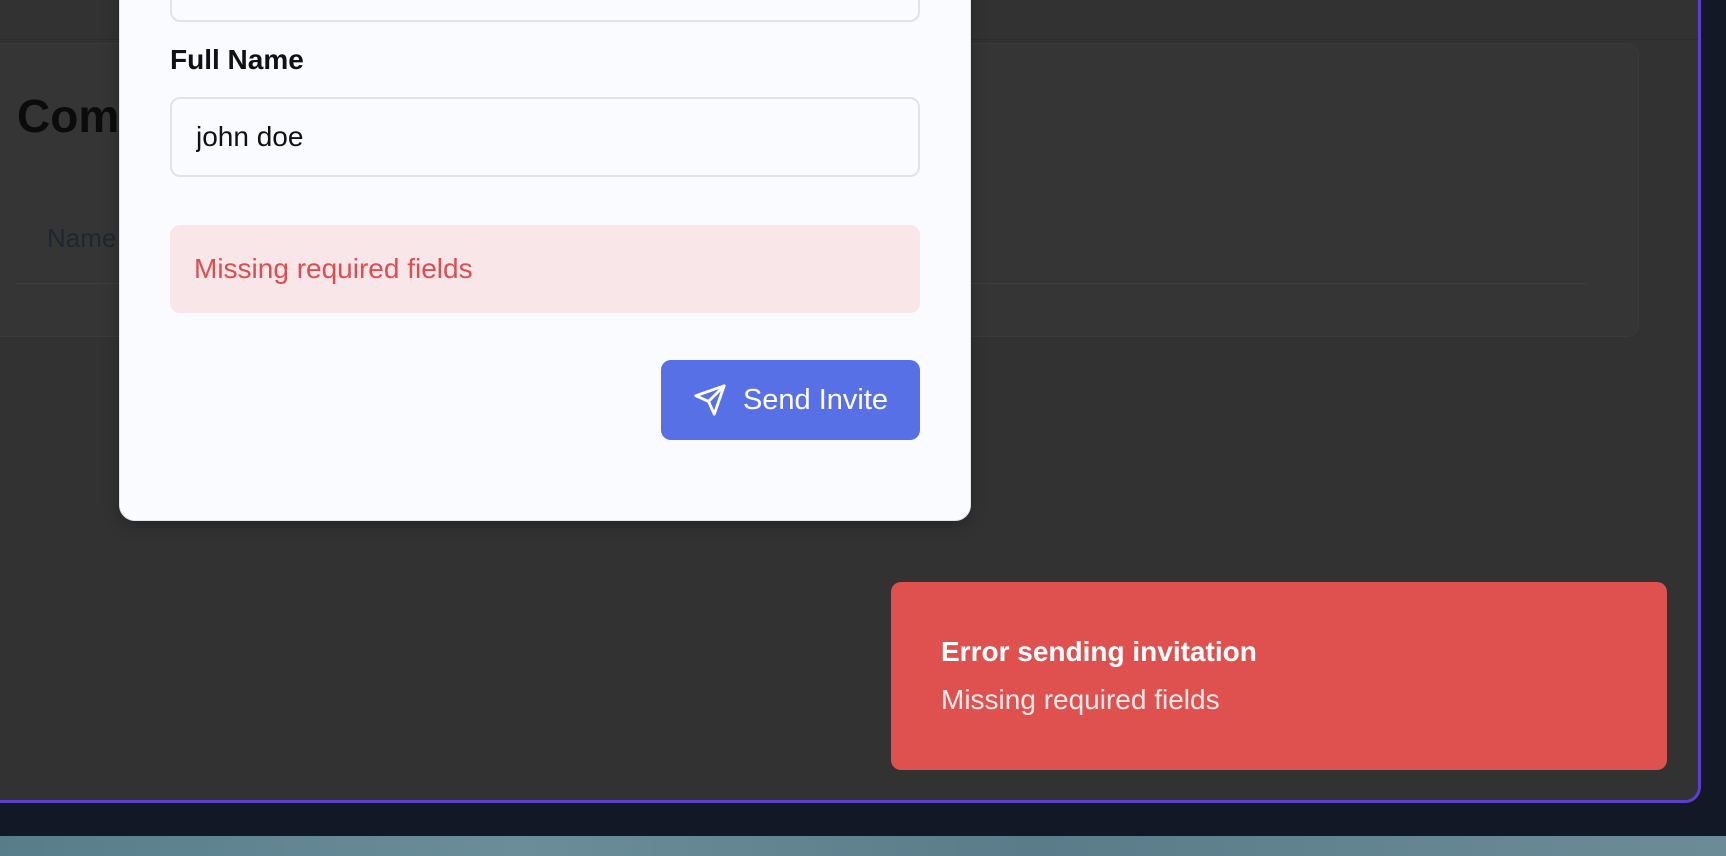  Describe the element at coordinates (815, 399) in the screenshot. I see `send-invite-label: Send Invite` at that location.